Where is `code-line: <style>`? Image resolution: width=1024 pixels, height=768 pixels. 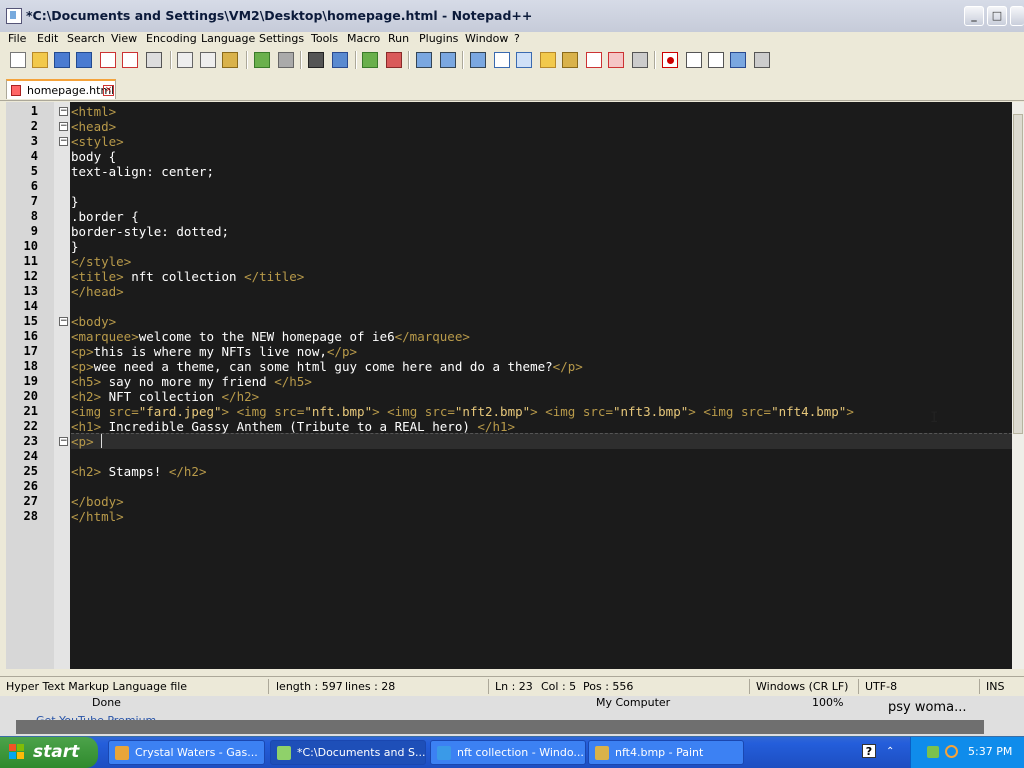 code-line: <style> is located at coordinates (97, 141).